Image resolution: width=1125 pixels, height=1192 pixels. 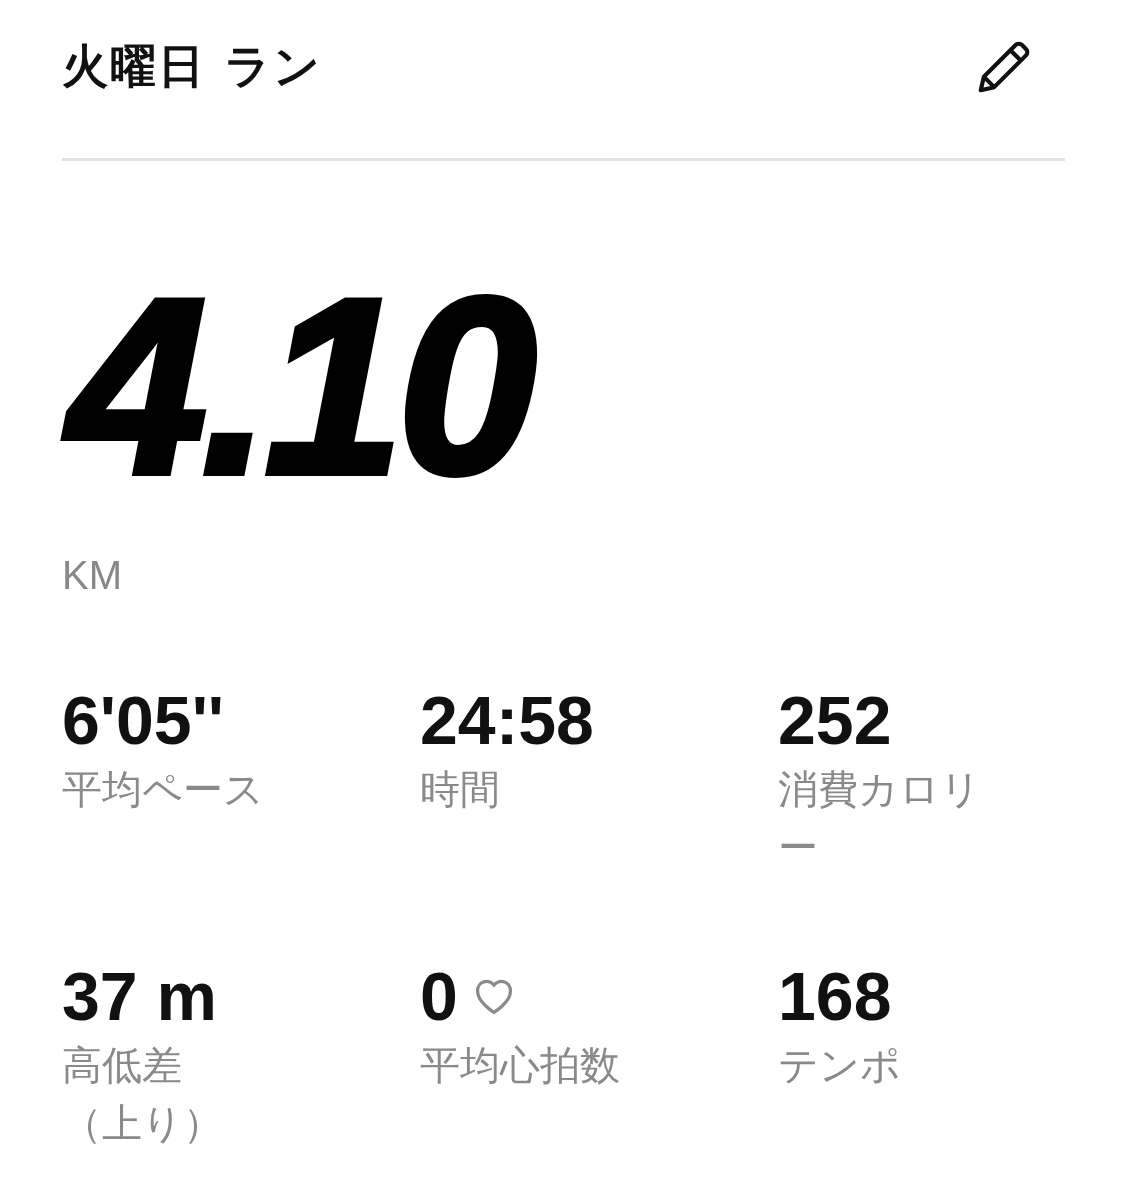 I want to click on stat-value: 24:58, so click(x=507, y=719).